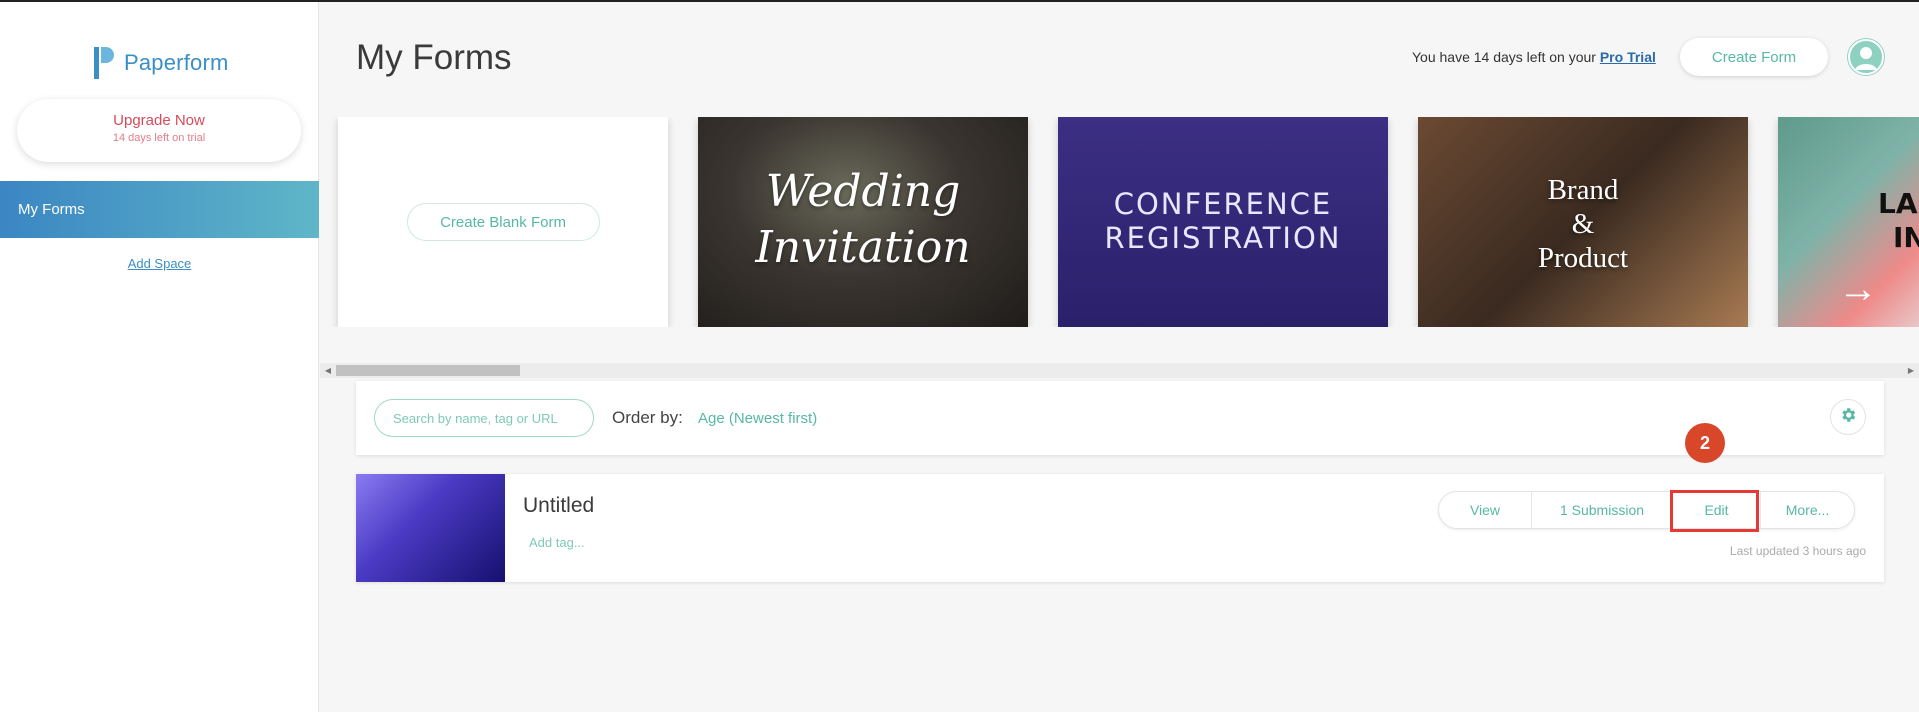 The image size is (1919, 712). I want to click on user-avatar-icon, so click(1866, 57).